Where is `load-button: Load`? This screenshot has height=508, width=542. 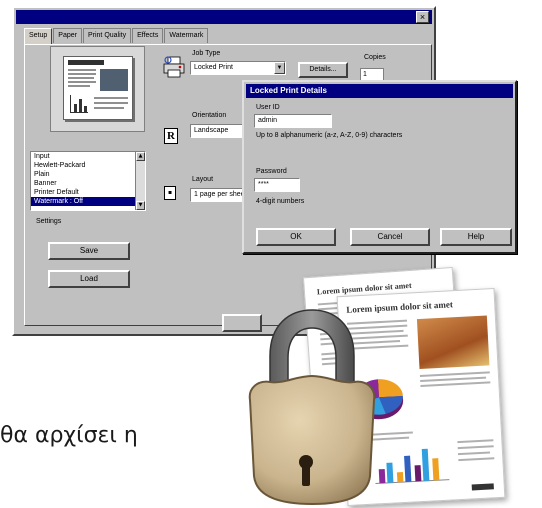
load-button: Load is located at coordinates (89, 279).